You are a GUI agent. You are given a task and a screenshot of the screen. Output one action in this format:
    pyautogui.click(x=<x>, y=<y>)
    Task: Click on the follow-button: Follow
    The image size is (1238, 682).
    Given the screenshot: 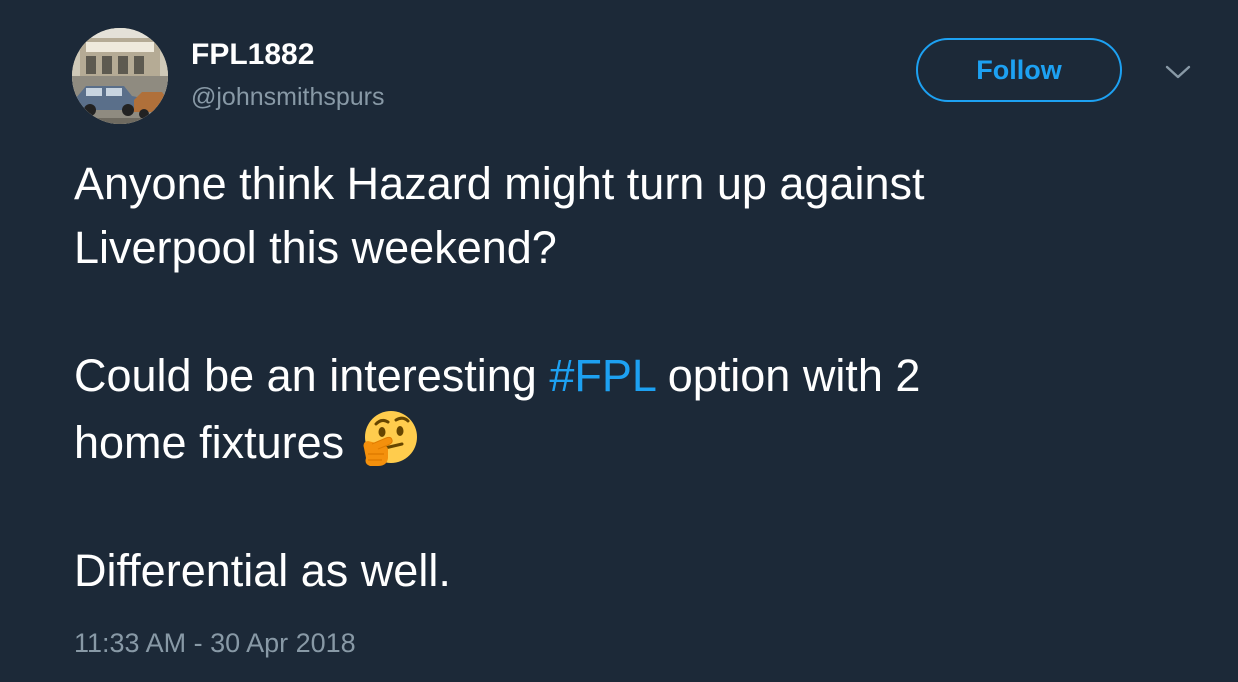 What is the action you would take?
    pyautogui.click(x=1019, y=70)
    